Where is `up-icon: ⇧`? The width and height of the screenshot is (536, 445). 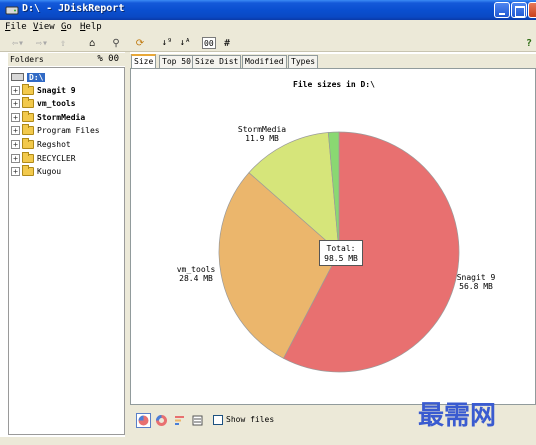 up-icon: ⇧ is located at coordinates (63, 43).